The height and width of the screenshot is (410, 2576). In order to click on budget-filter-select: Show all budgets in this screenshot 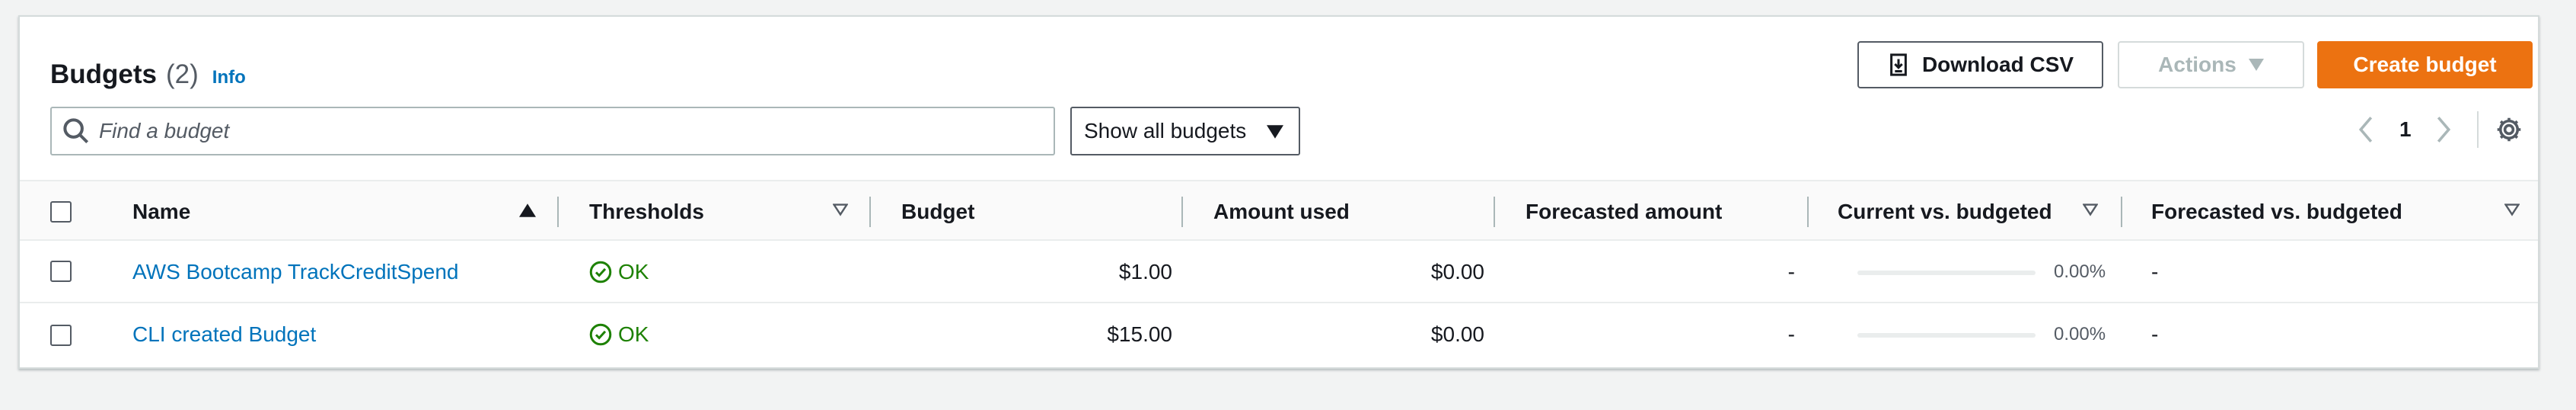, I will do `click(1185, 131)`.